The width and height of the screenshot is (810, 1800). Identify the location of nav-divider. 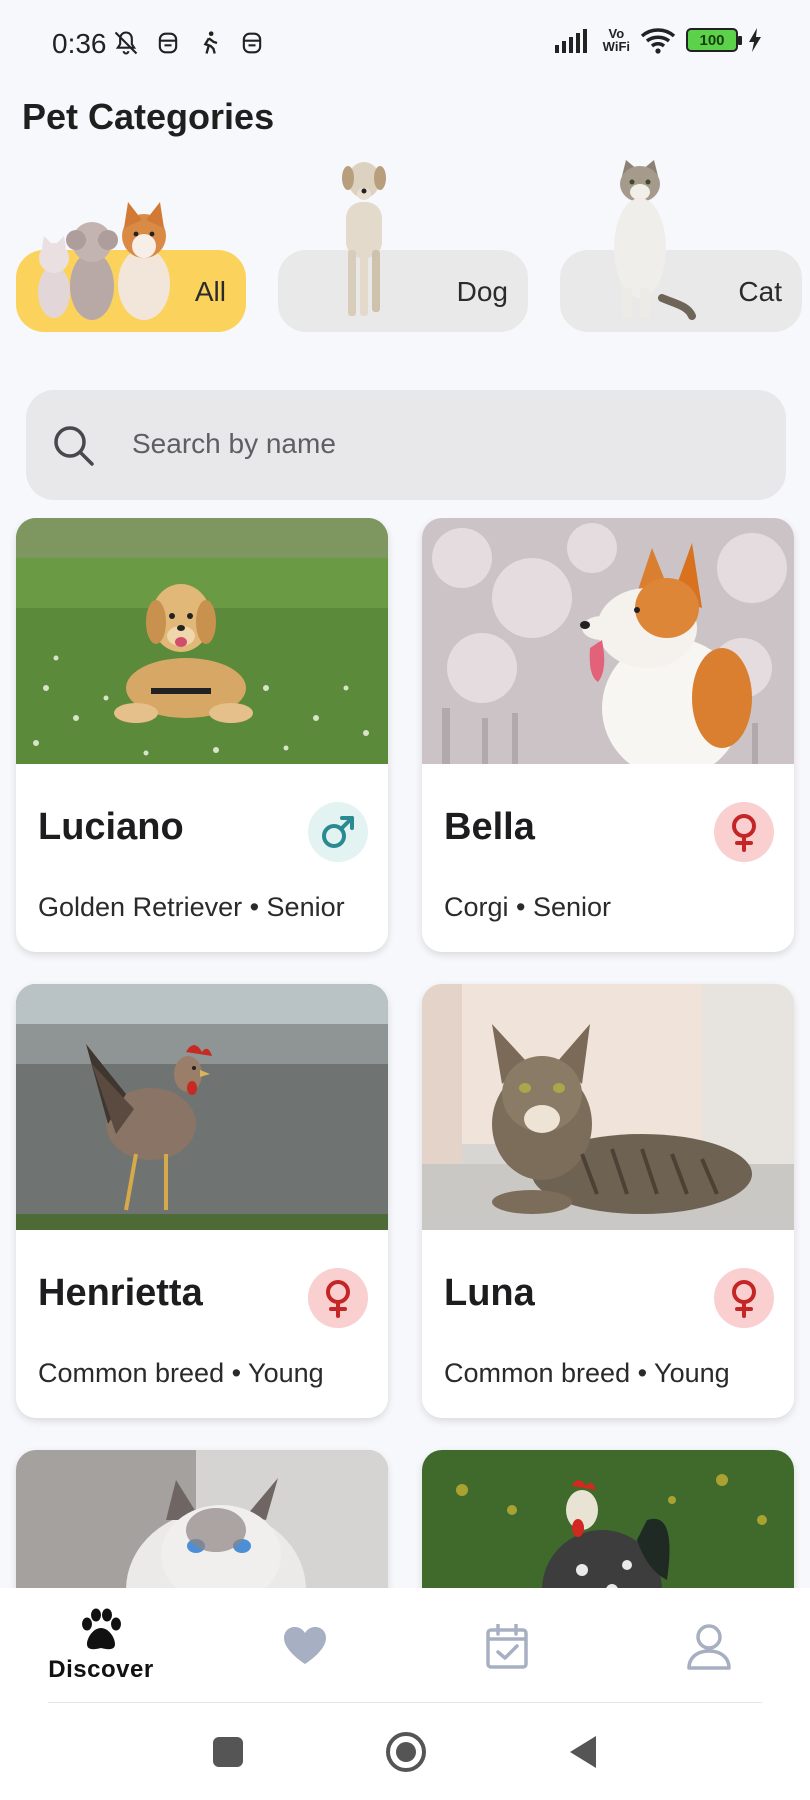
(405, 1702).